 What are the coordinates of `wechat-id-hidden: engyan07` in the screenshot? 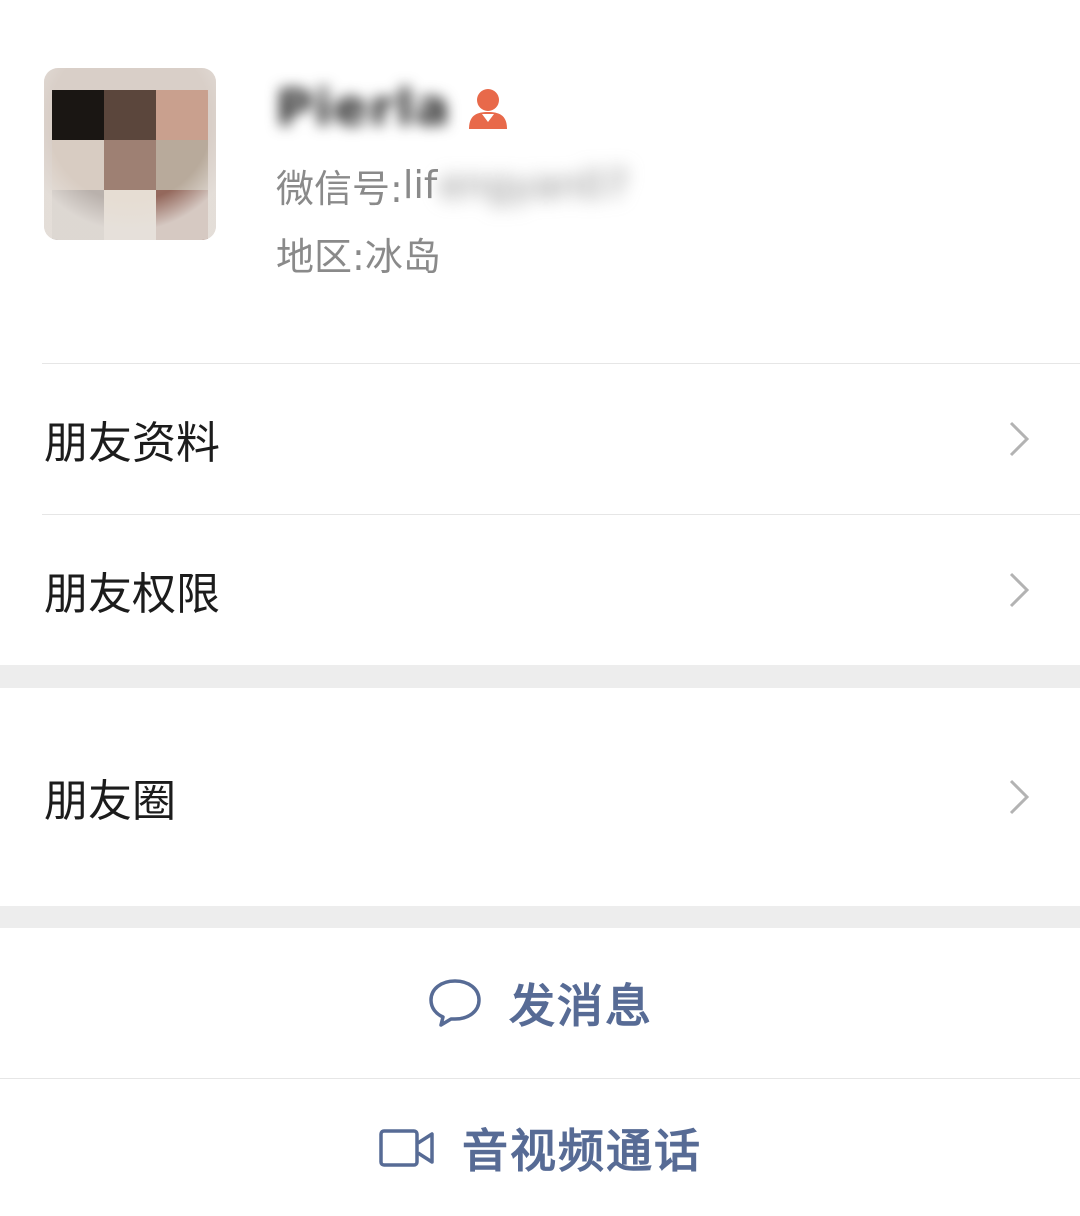 It's located at (534, 185).